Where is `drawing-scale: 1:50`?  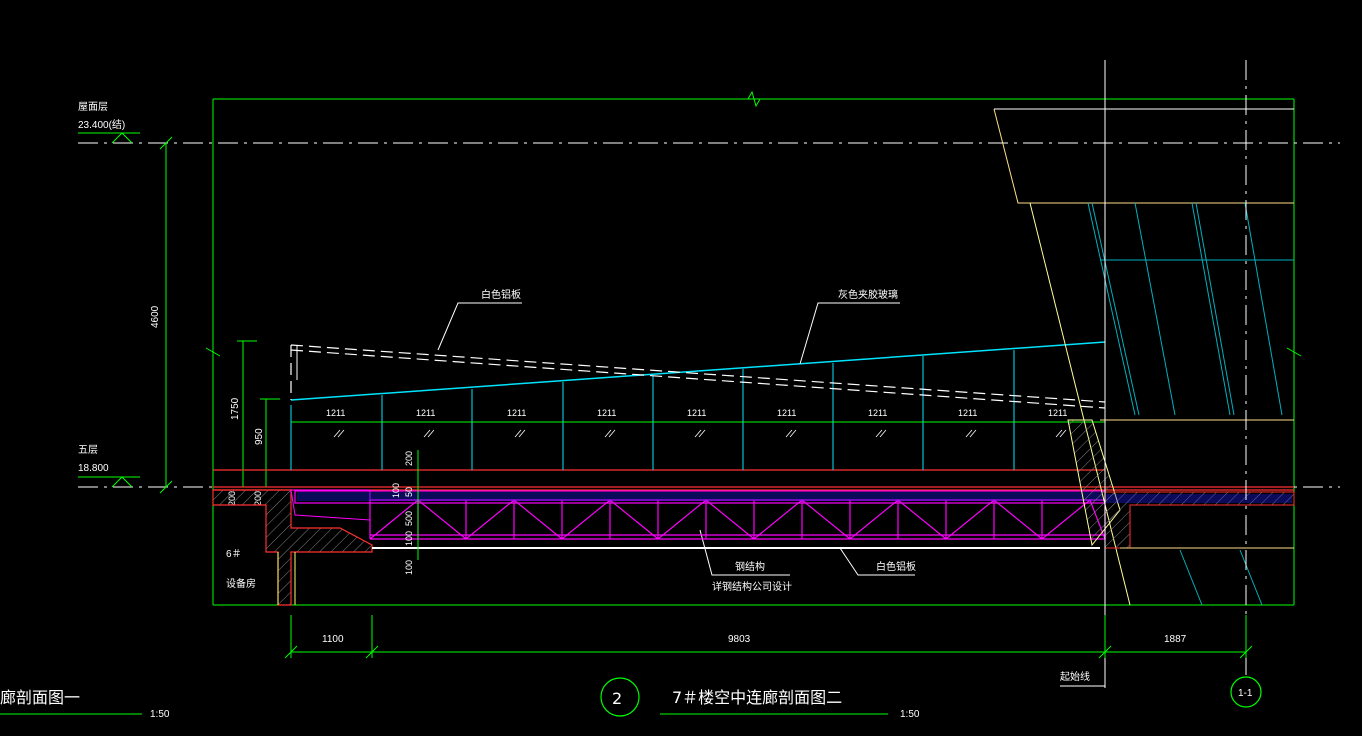 drawing-scale: 1:50 is located at coordinates (910, 714).